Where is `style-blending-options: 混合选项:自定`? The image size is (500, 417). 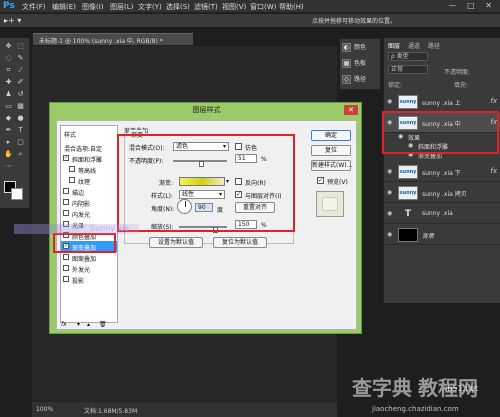 style-blending-options: 混合选项:自定 is located at coordinates (89, 147).